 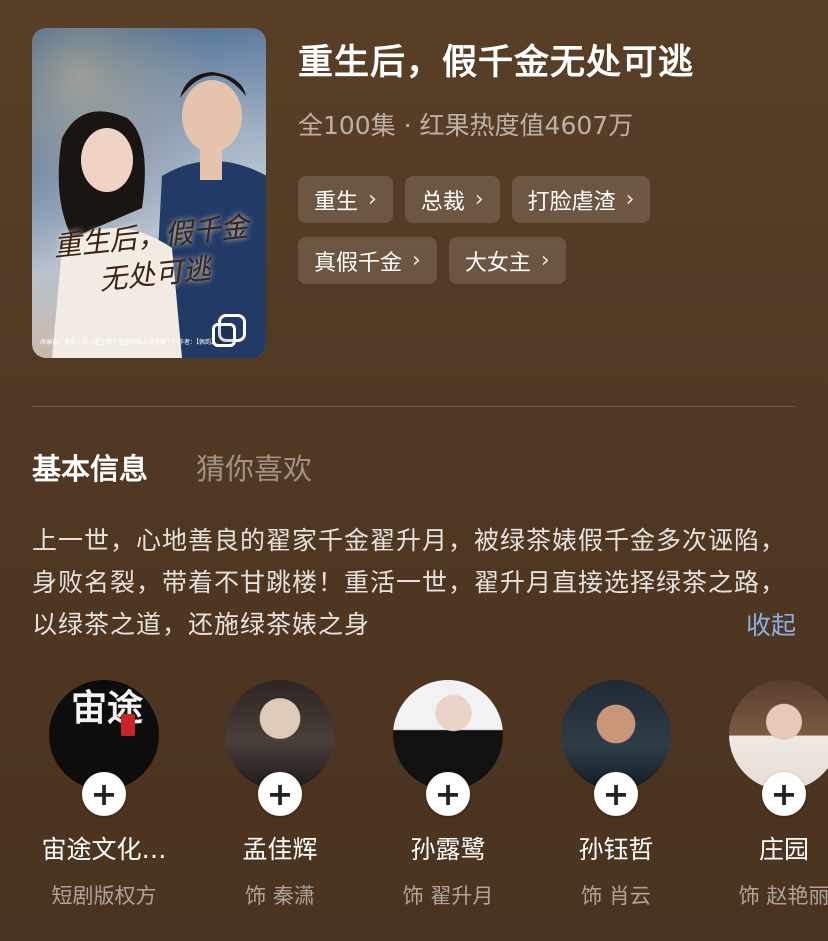 What do you see at coordinates (280, 849) in the screenshot?
I see `cast-name: 孟佳辉` at bounding box center [280, 849].